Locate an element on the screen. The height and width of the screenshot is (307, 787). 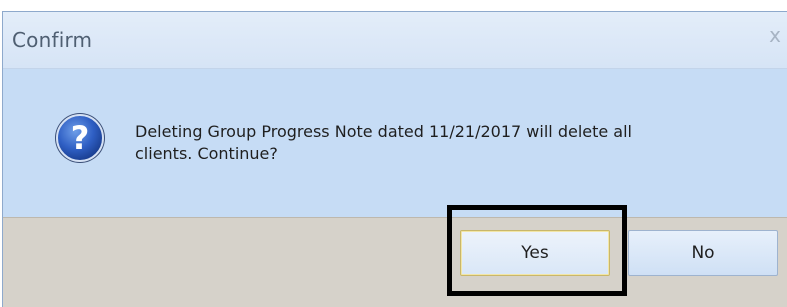
question-icon: ? is located at coordinates (80, 138).